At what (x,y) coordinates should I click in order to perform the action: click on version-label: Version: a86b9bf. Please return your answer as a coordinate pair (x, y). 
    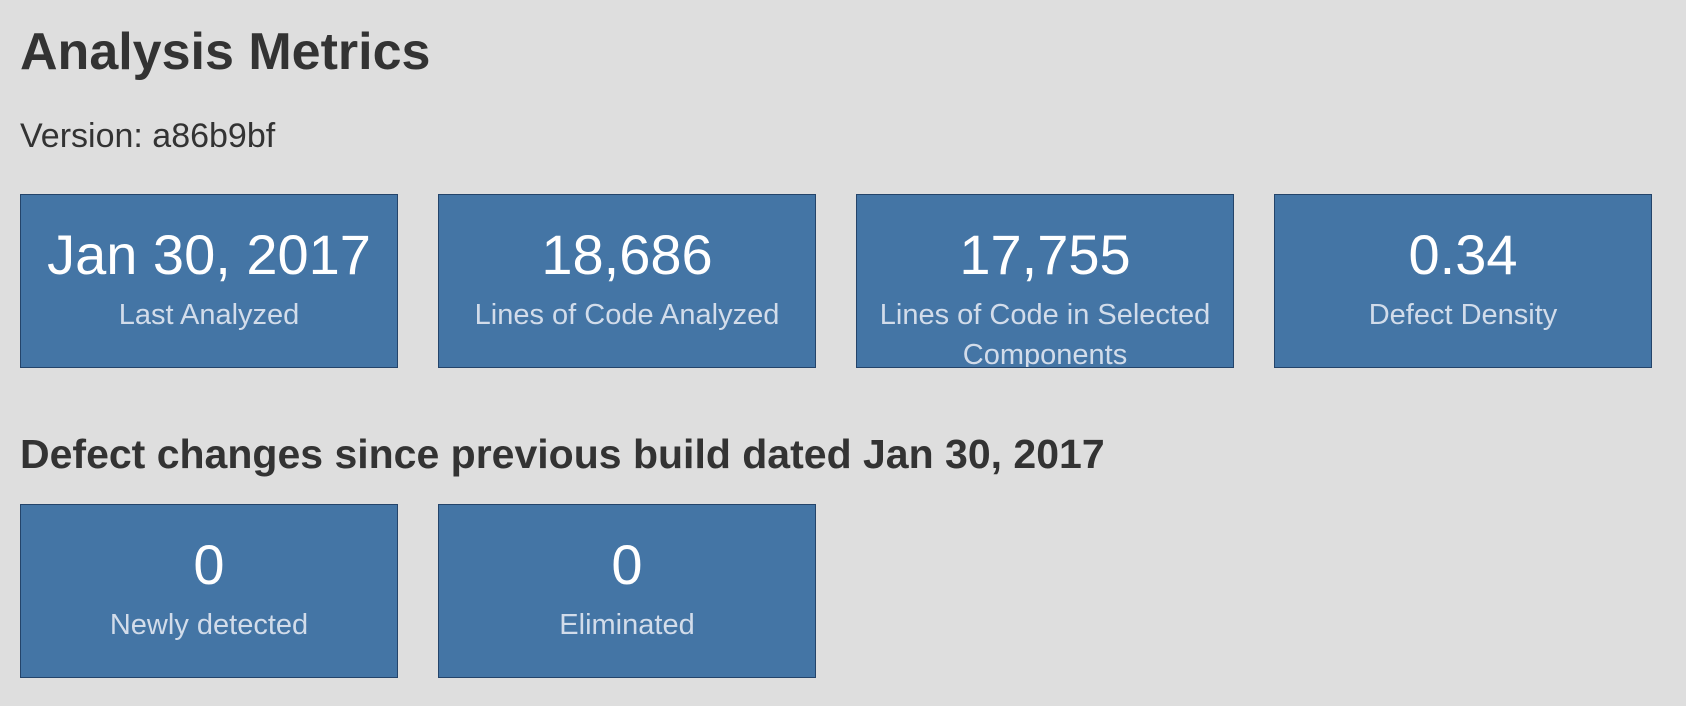
    Looking at the image, I should click on (148, 136).